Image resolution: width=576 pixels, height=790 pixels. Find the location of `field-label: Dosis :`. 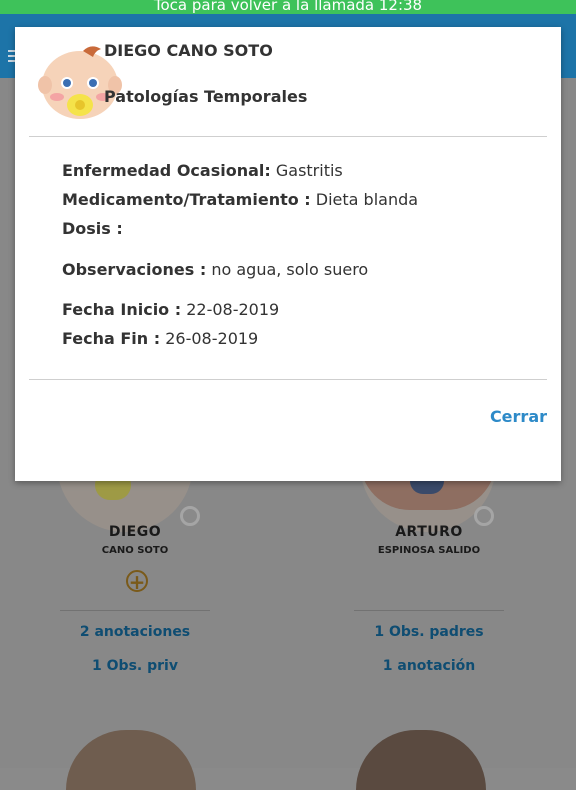

field-label: Dosis : is located at coordinates (92, 228).